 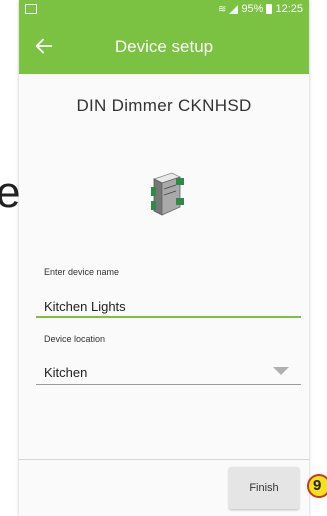 What do you see at coordinates (85, 306) in the screenshot?
I see `device-name-input: Kitchen Lights` at bounding box center [85, 306].